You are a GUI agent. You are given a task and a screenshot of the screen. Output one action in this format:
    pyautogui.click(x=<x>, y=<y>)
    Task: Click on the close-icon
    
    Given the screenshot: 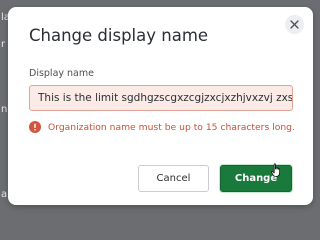 What is the action you would take?
    pyautogui.click(x=294, y=24)
    